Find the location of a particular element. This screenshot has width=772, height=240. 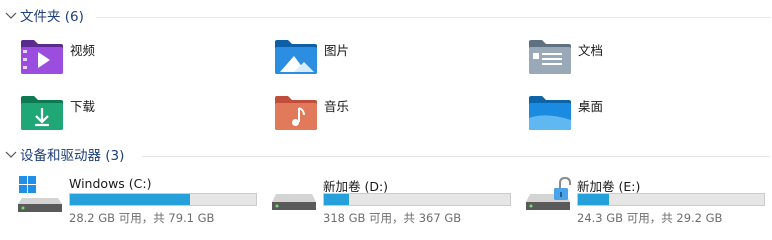

drives-section-header: 设备和驱动器 (3) is located at coordinates (386, 156).